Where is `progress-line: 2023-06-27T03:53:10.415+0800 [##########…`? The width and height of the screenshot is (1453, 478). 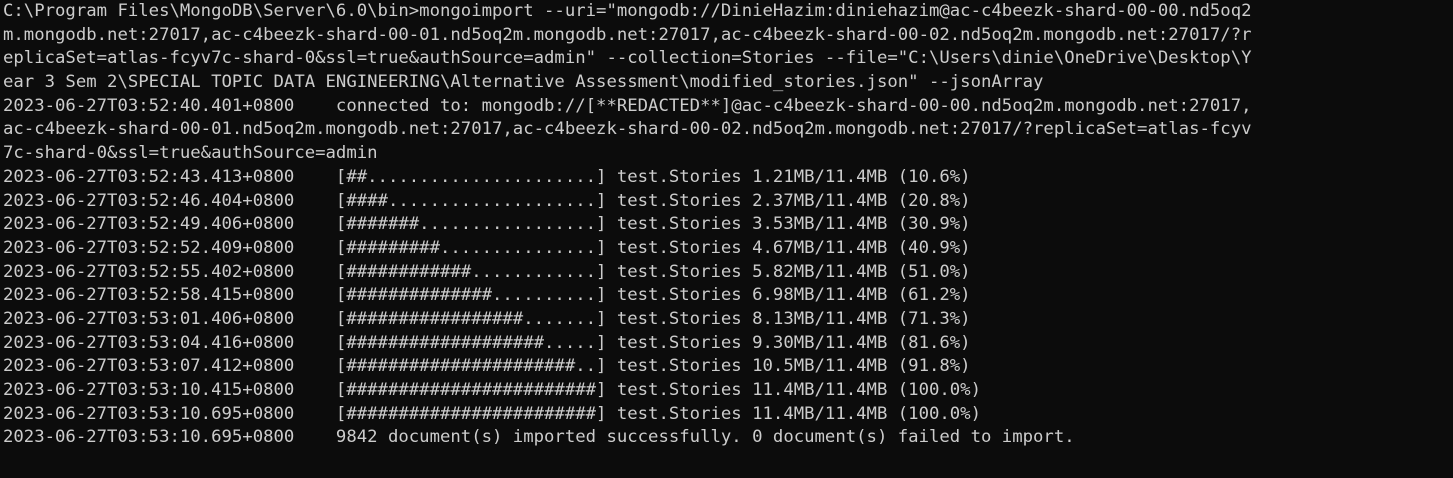 progress-line: 2023-06-27T03:53:10.415+0800 [##########… is located at coordinates (492, 390).